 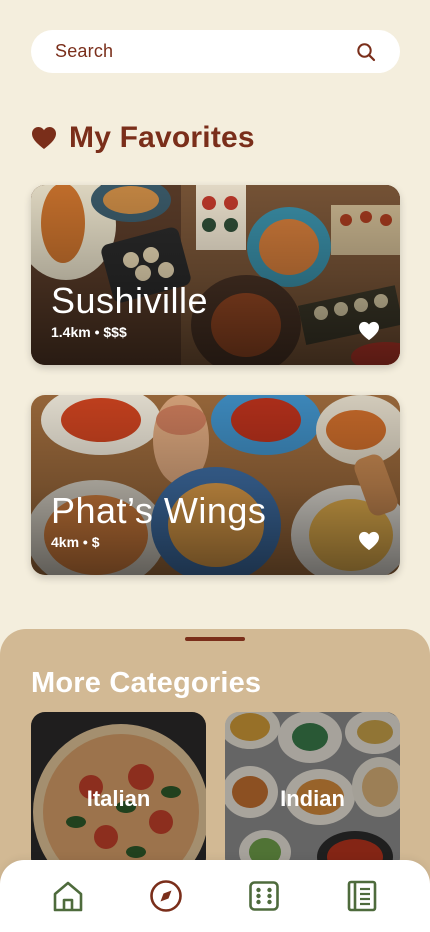 I want to click on restaurant-name: Phat’s Wings, so click(x=159, y=510).